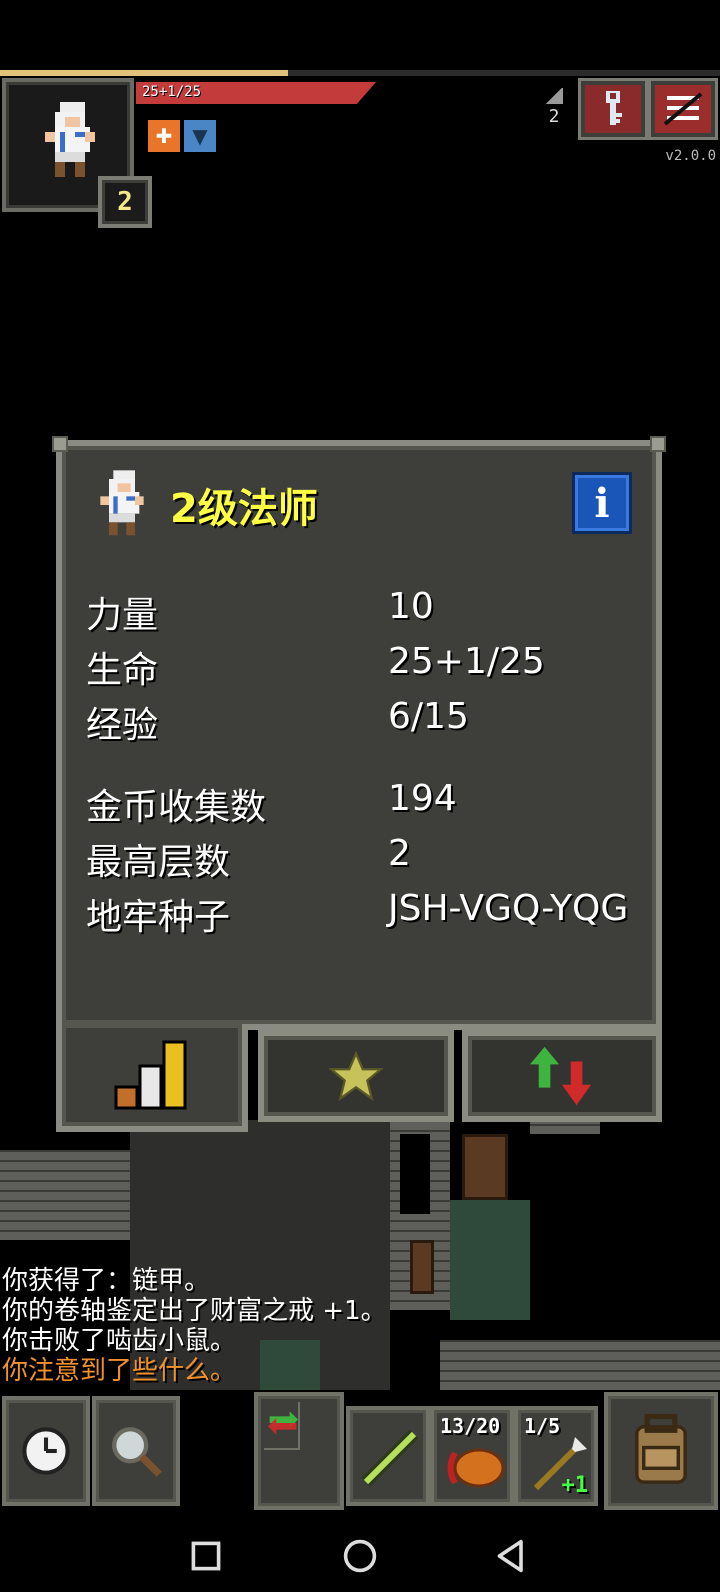  I want to click on version-label: v2.0.0, so click(690, 156).